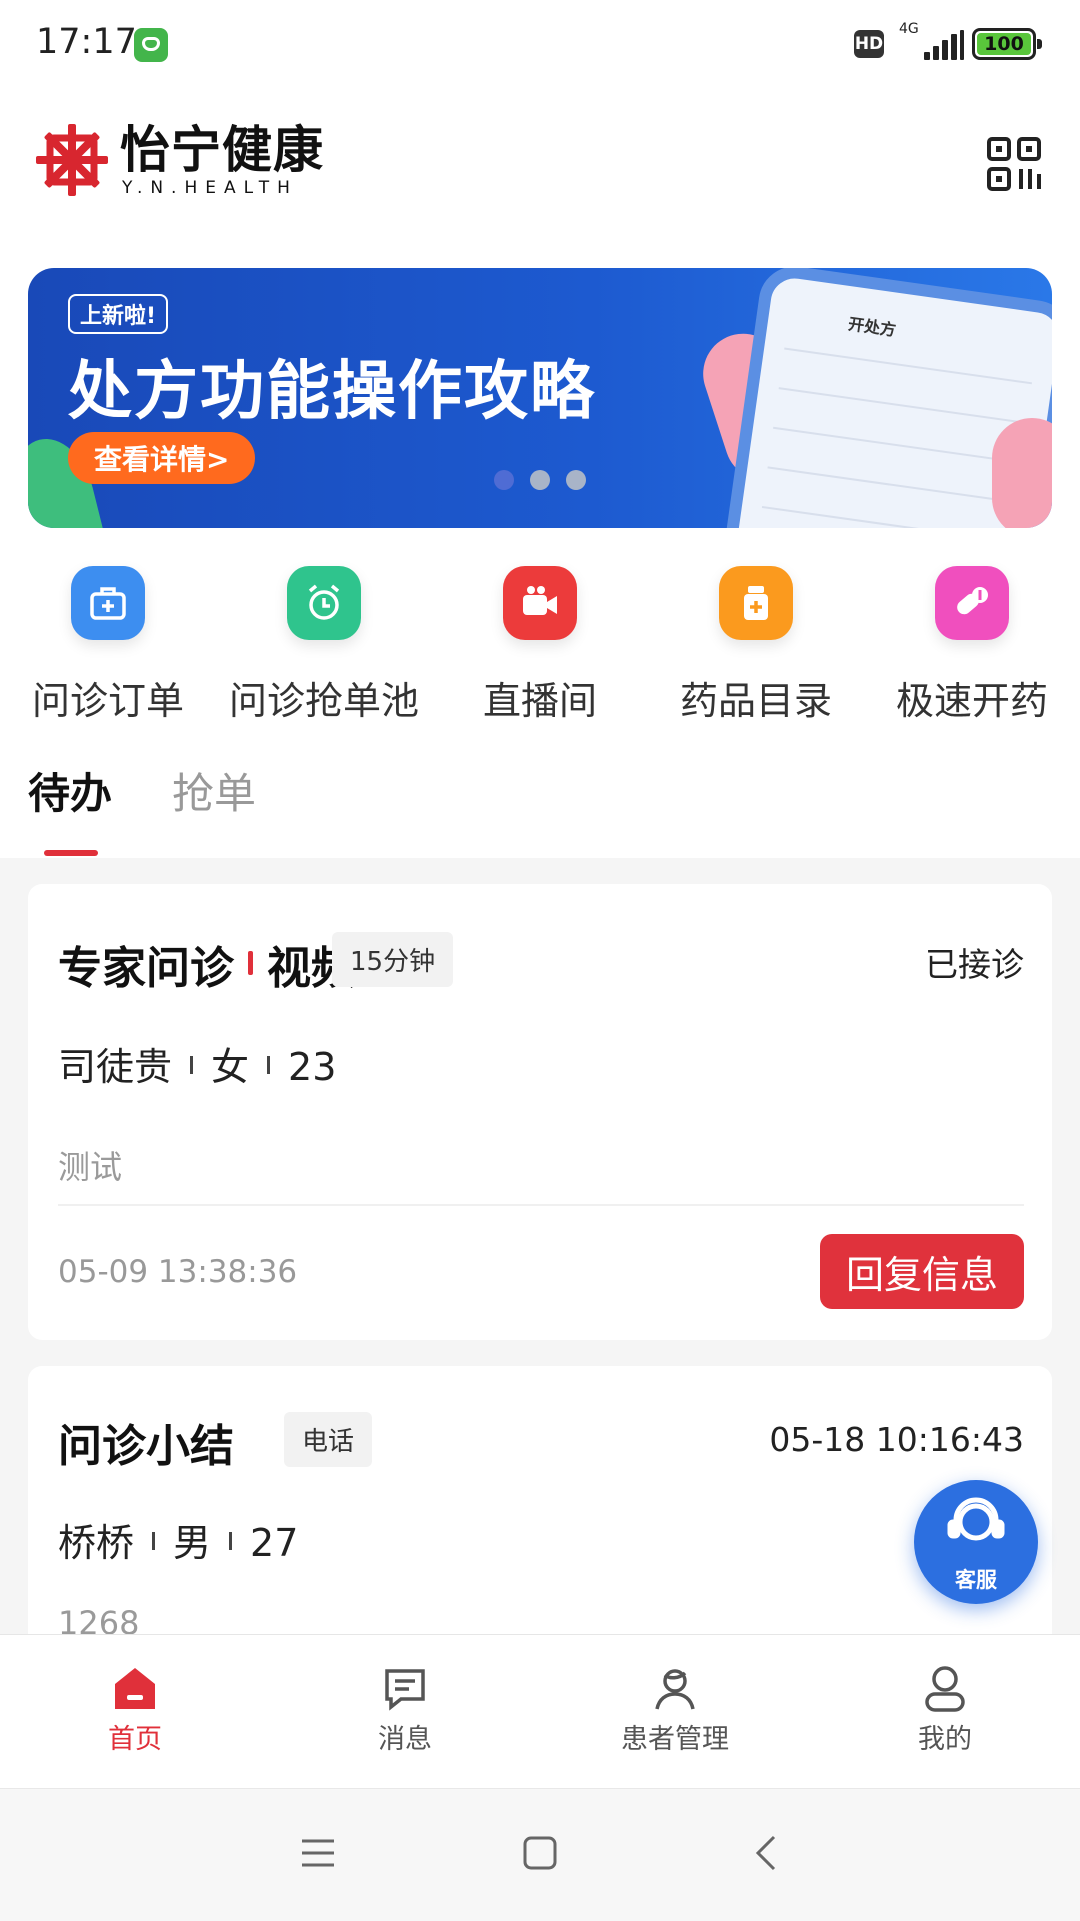 The width and height of the screenshot is (1080, 1921). Describe the element at coordinates (135, 1739) in the screenshot. I see `nav-label: 首页` at that location.